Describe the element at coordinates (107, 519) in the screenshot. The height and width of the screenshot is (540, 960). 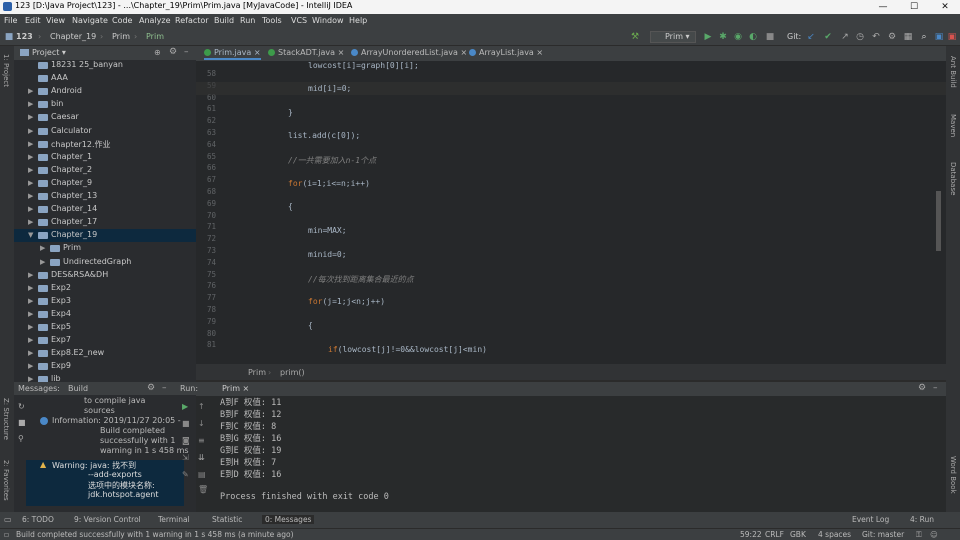
I see `version-control-tab: 9: Version Control` at that location.